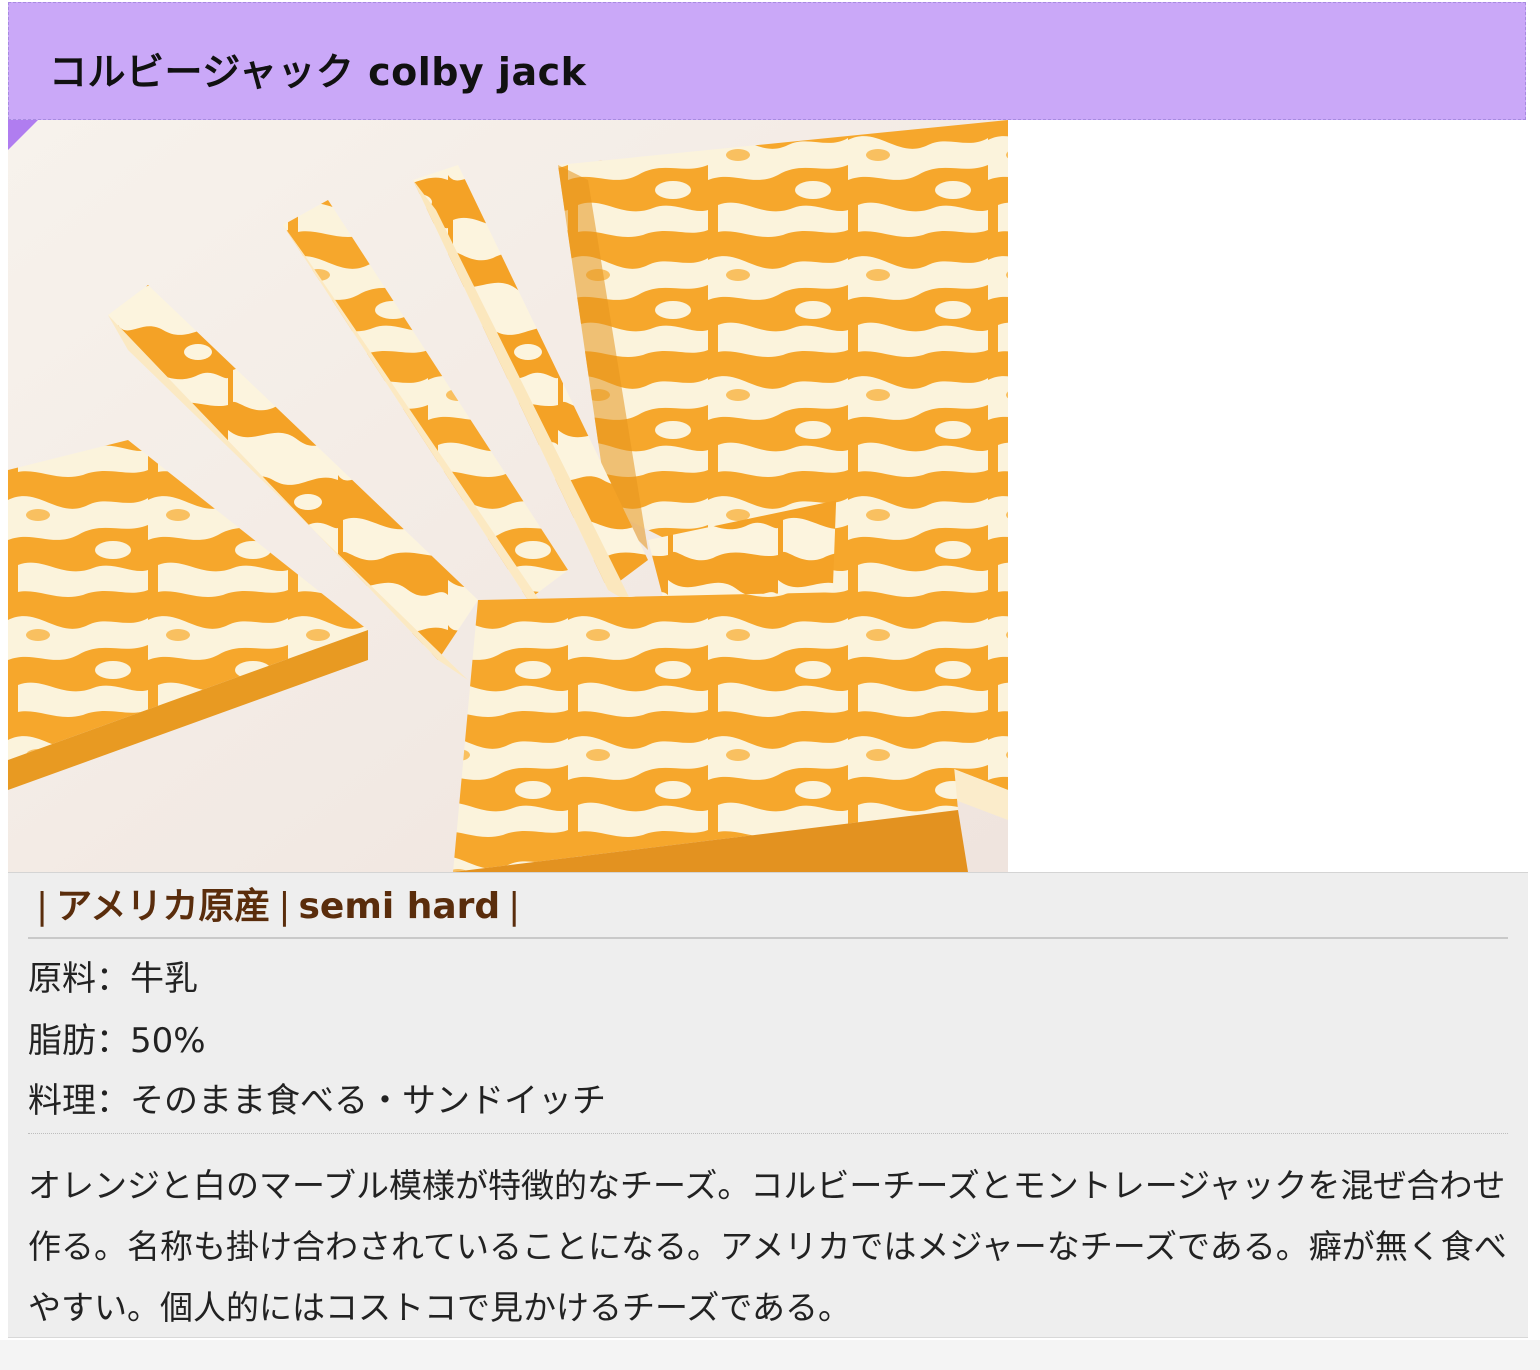 This screenshot has height=1370, width=1540. Describe the element at coordinates (117, 1041) in the screenshot. I see `fat-spec: 脂肪：50%` at that location.